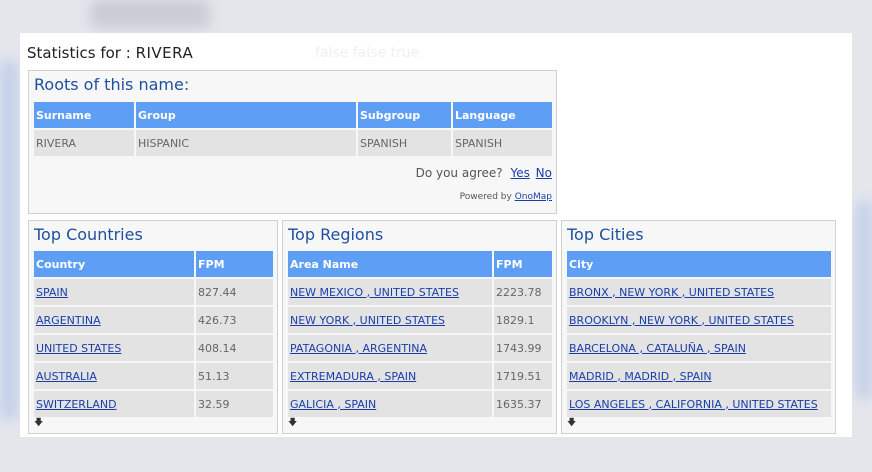 This screenshot has width=872, height=472. I want to click on title-label: Statistics for :, so click(79, 53).